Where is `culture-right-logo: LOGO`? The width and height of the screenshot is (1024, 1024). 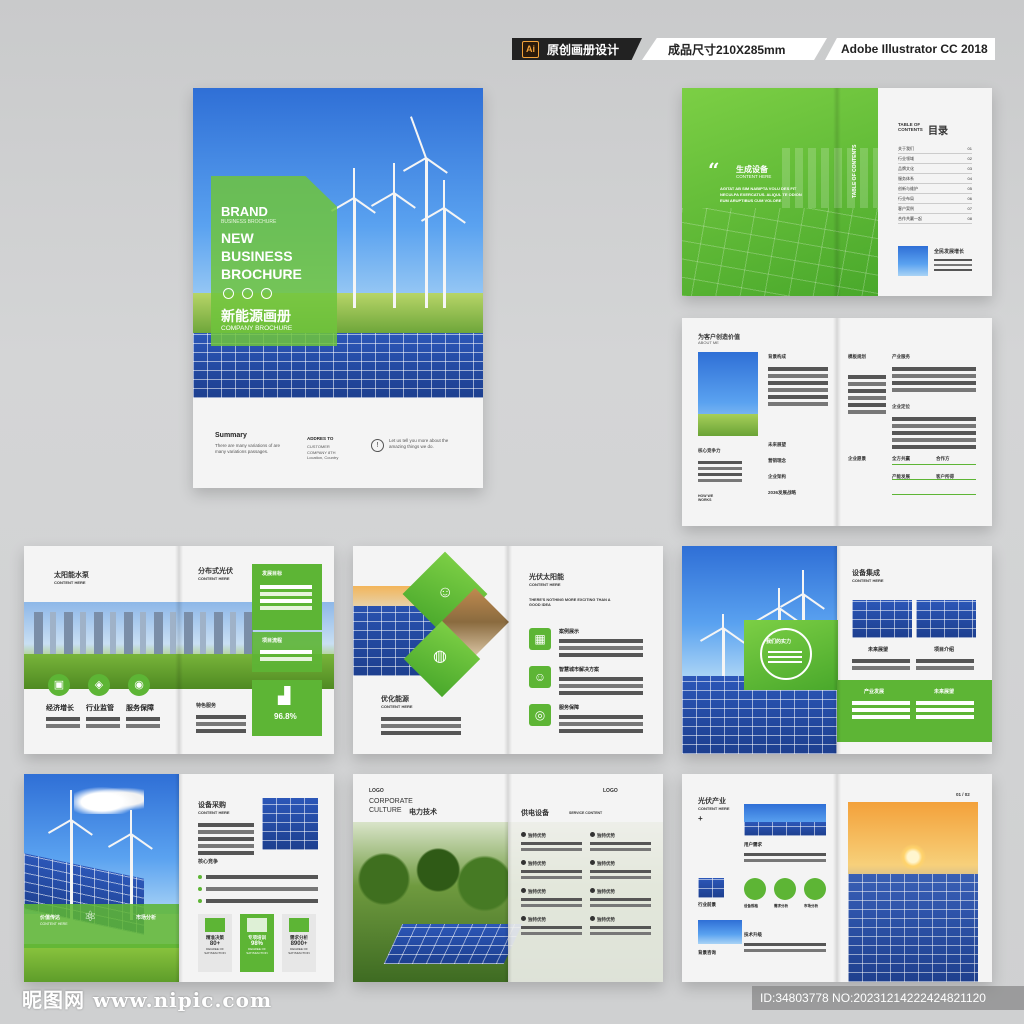
culture-right-logo: LOGO is located at coordinates (610, 791).